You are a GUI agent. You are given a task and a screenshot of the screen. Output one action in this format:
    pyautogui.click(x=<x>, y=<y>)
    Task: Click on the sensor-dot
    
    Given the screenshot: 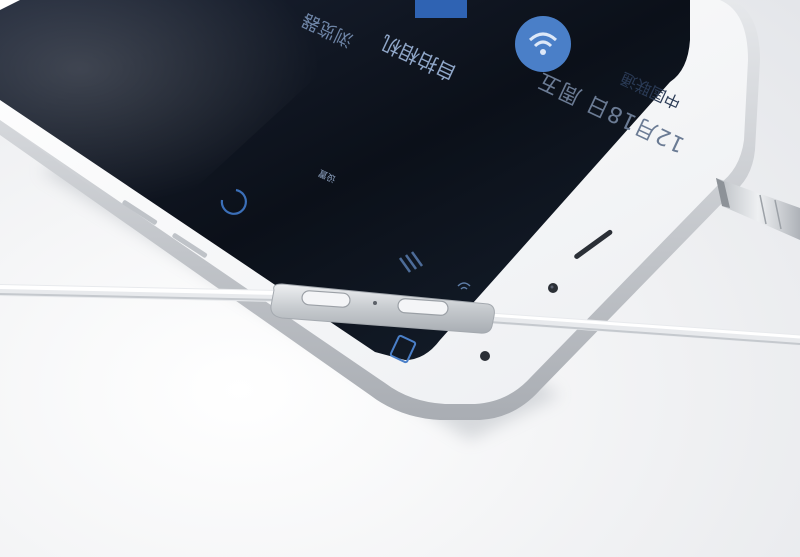 What is the action you would take?
    pyautogui.click(x=485, y=356)
    